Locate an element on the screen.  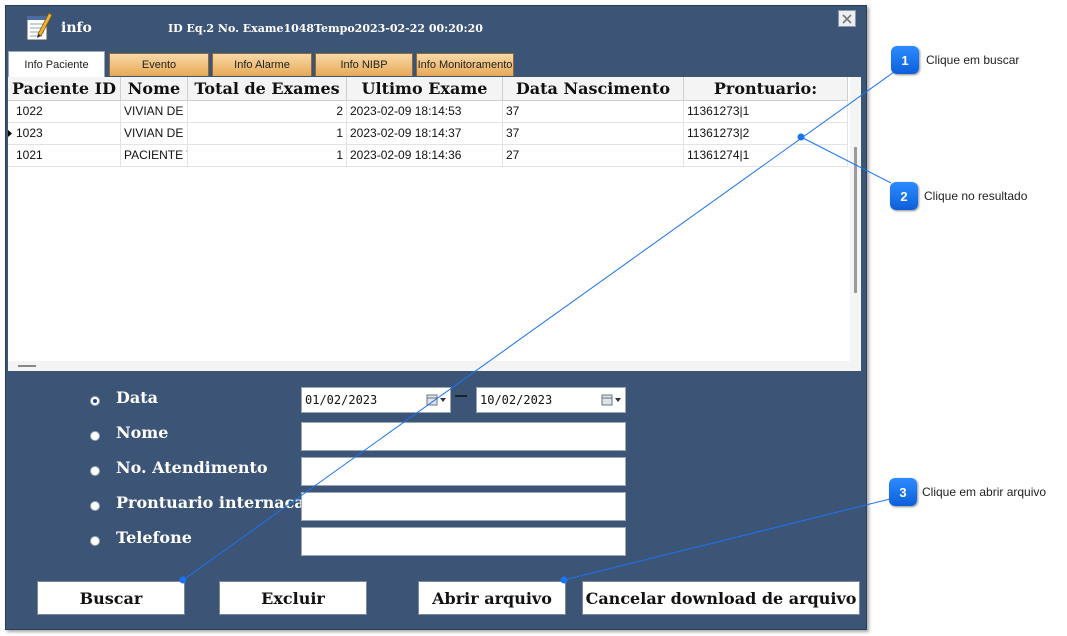
vertical-scrollbar is located at coordinates (855, 224).